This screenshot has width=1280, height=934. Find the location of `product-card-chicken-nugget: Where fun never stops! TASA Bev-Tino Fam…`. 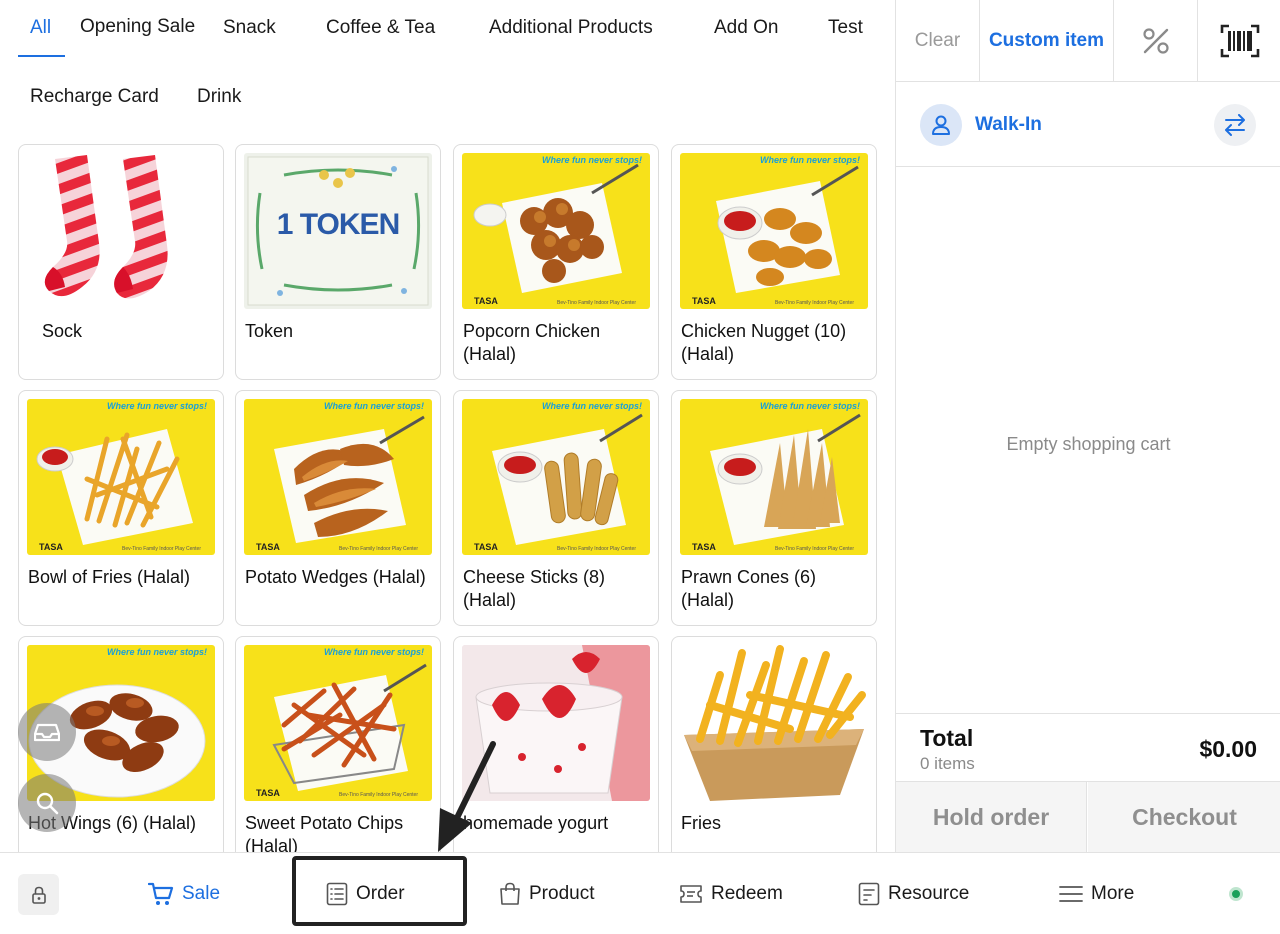

product-card-chicken-nugget: Where fun never stops! TASA Bev-Tino Fam… is located at coordinates (774, 262).